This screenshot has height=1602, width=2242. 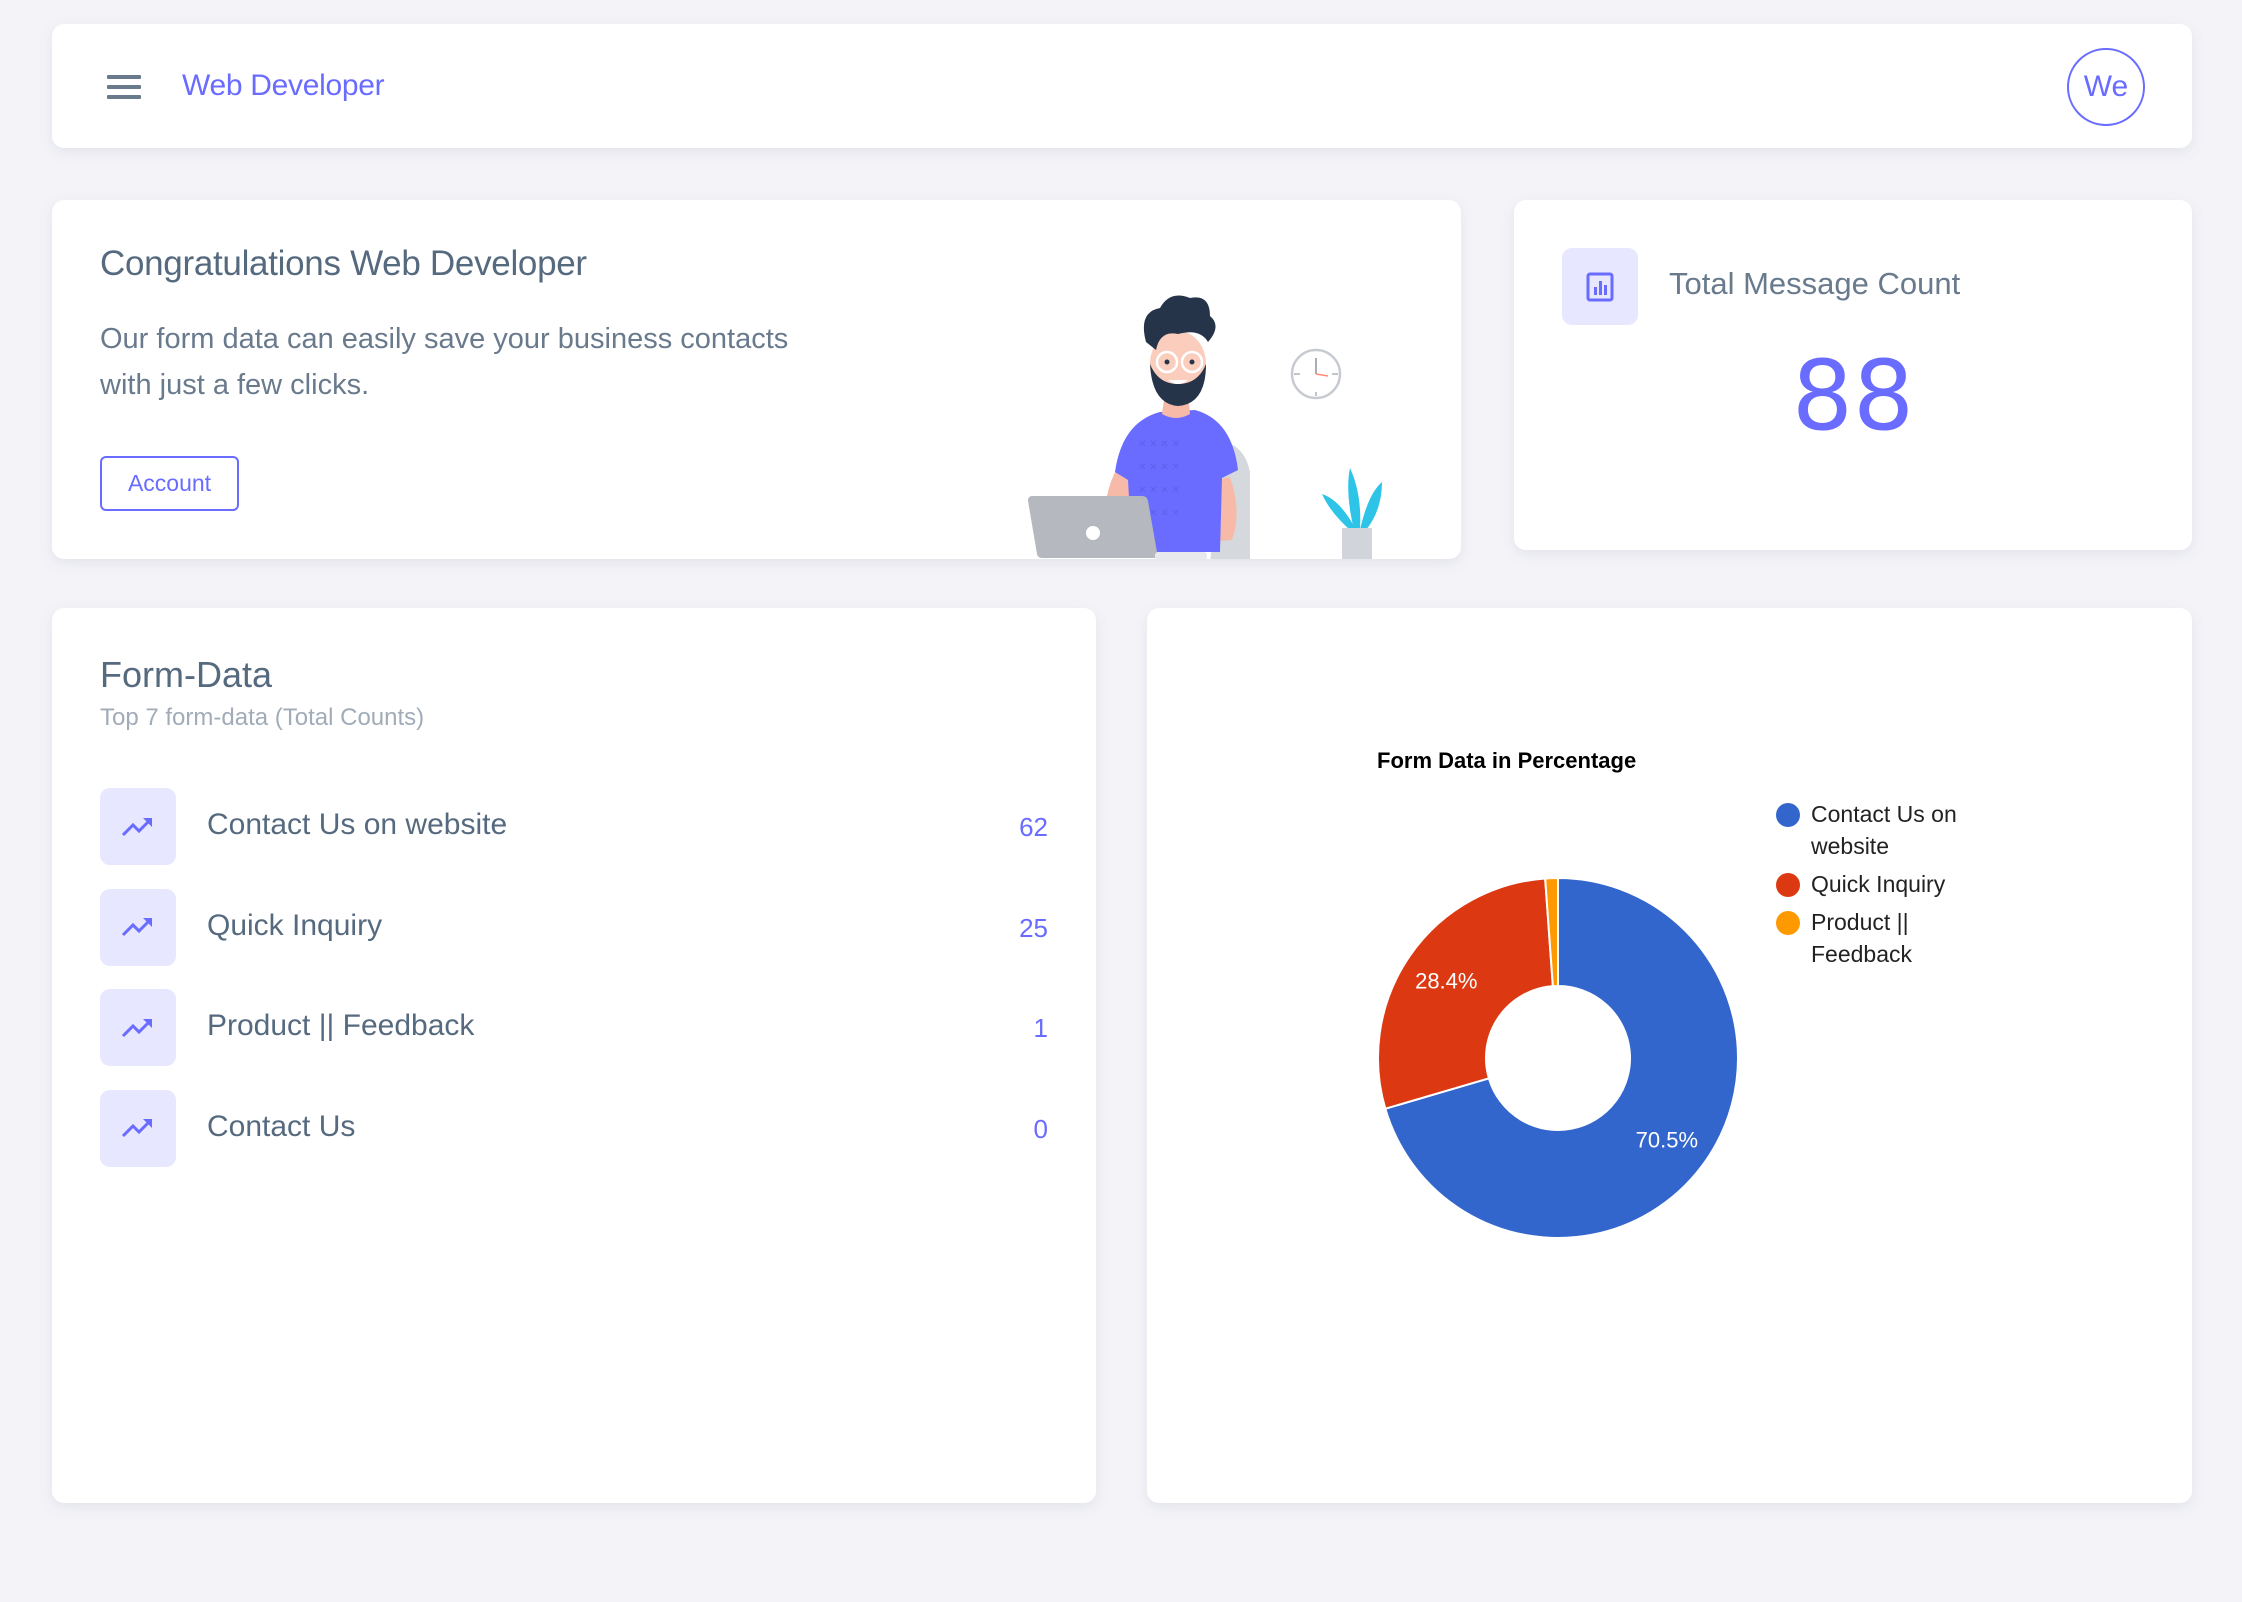 What do you see at coordinates (357, 824) in the screenshot?
I see `list-item-label: Contact Us on website` at bounding box center [357, 824].